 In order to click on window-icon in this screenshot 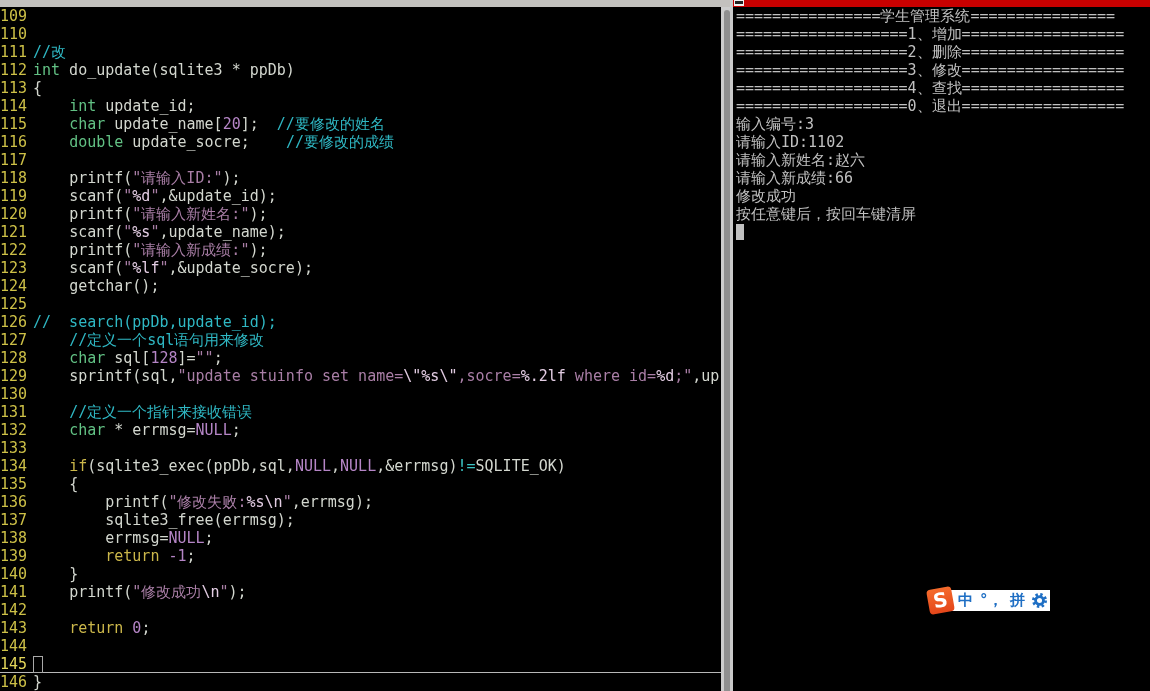, I will do `click(739, 3)`.